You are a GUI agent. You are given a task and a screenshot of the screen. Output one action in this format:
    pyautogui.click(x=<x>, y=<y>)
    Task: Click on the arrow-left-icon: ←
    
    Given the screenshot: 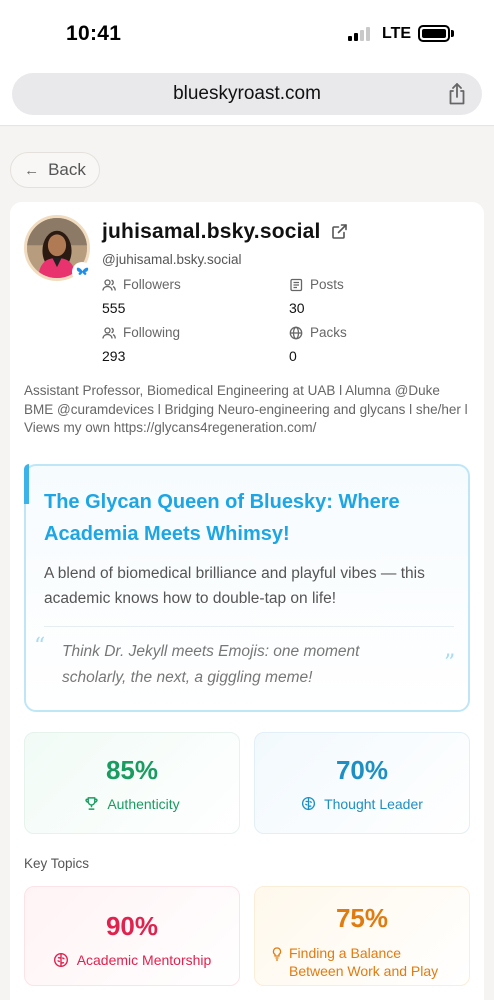 What is the action you would take?
    pyautogui.click(x=32, y=170)
    